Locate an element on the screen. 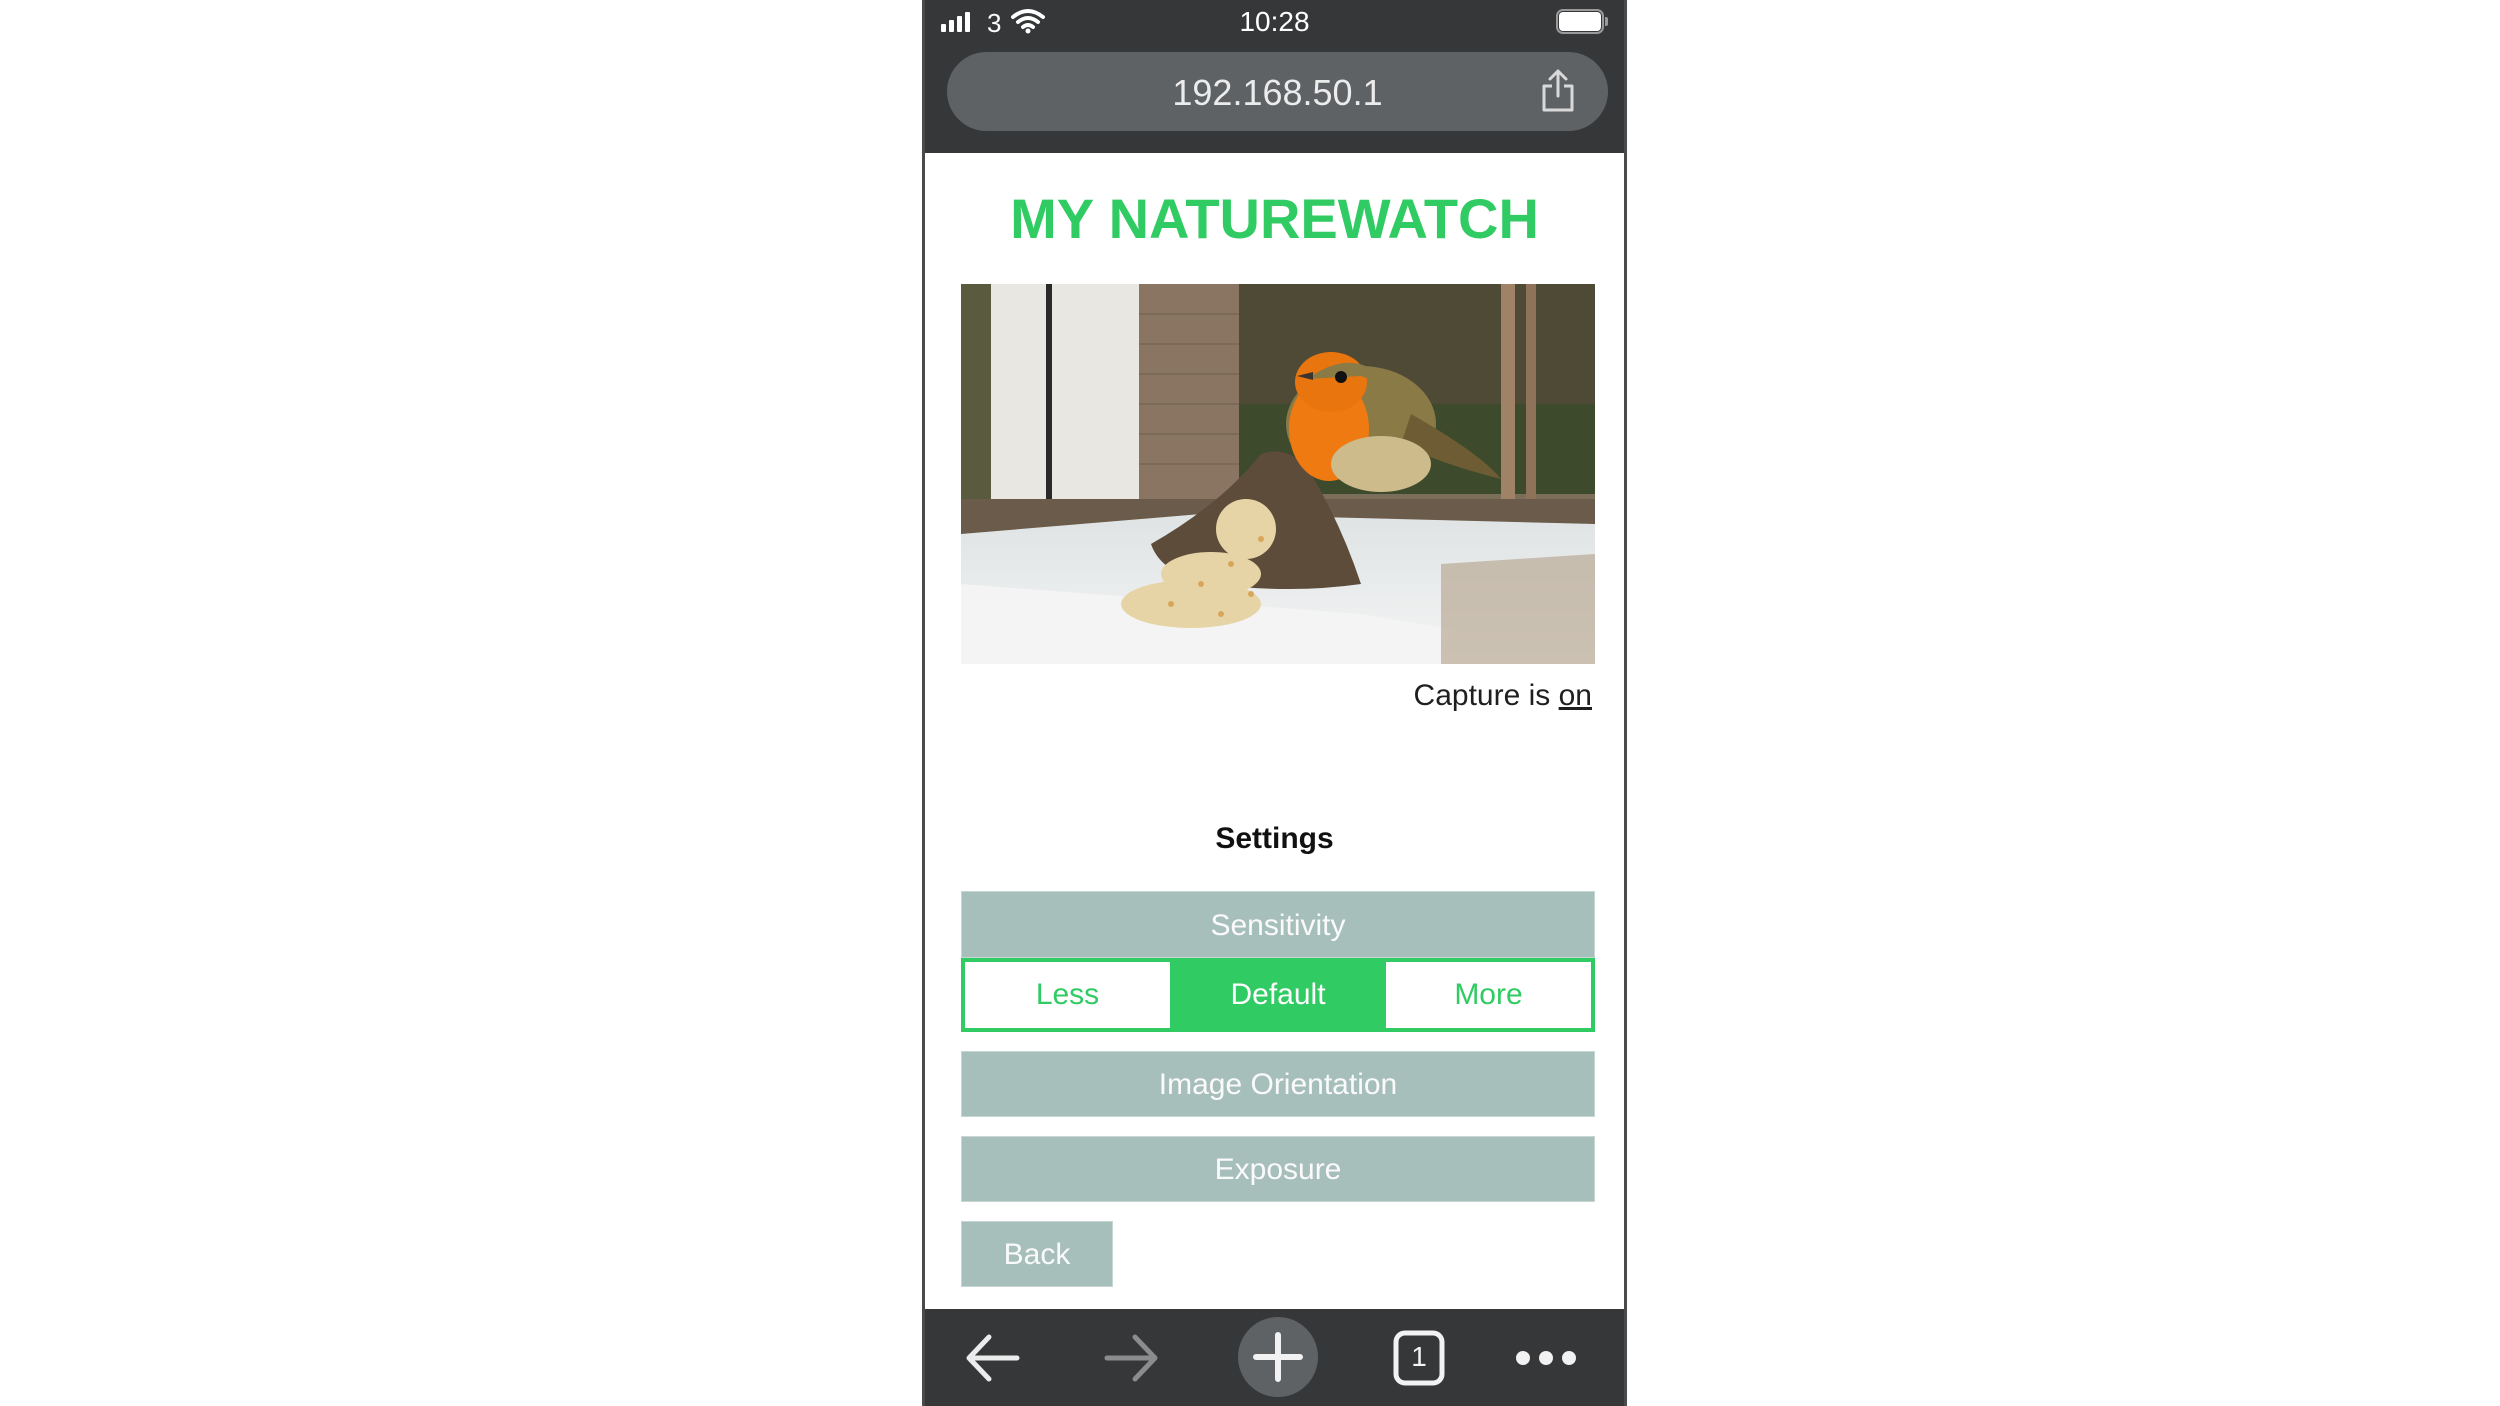 This screenshot has width=2500, height=1406. tab-count: 1 is located at coordinates (1419, 1356).